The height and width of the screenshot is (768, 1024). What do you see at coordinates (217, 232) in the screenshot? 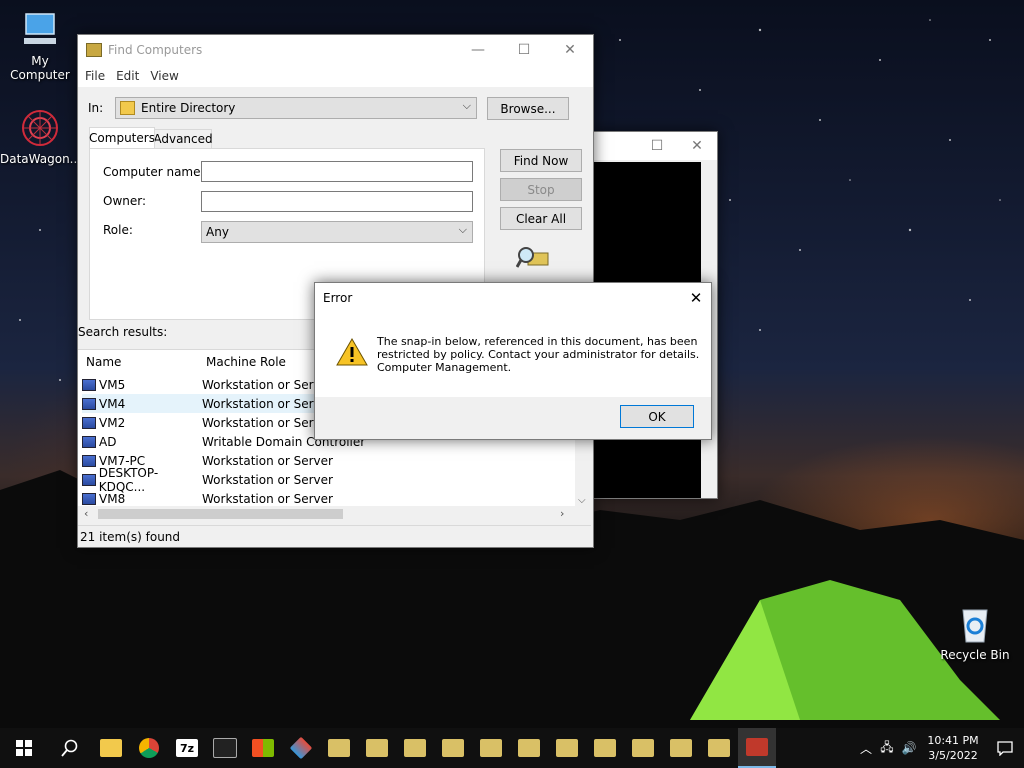
I see `role-select-value: Any` at bounding box center [217, 232].